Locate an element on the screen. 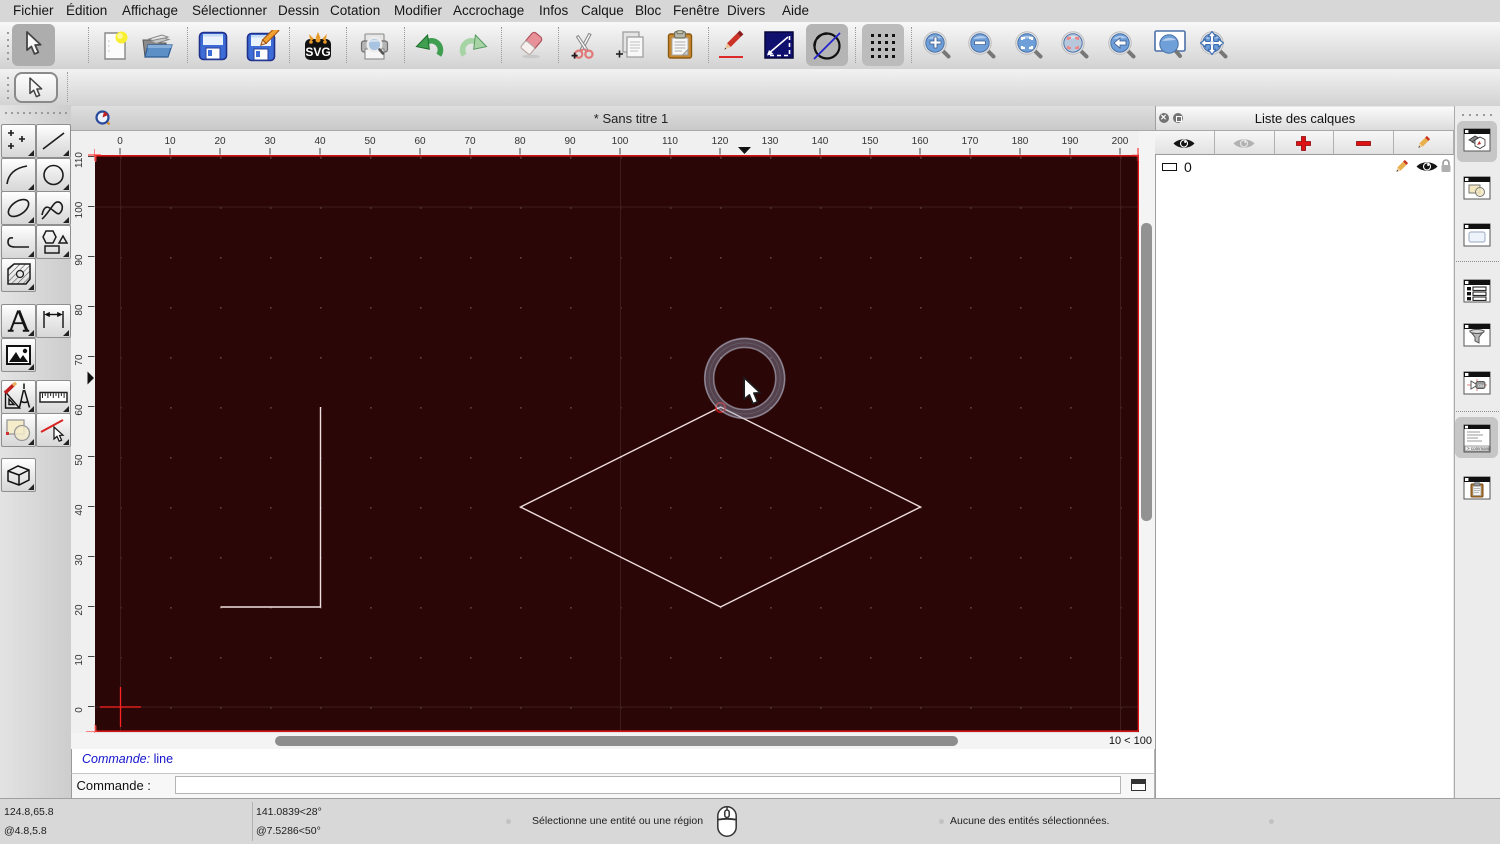 Image resolution: width=1500 pixels, height=844 pixels. svg-text: 200 is located at coordinates (1120, 141).